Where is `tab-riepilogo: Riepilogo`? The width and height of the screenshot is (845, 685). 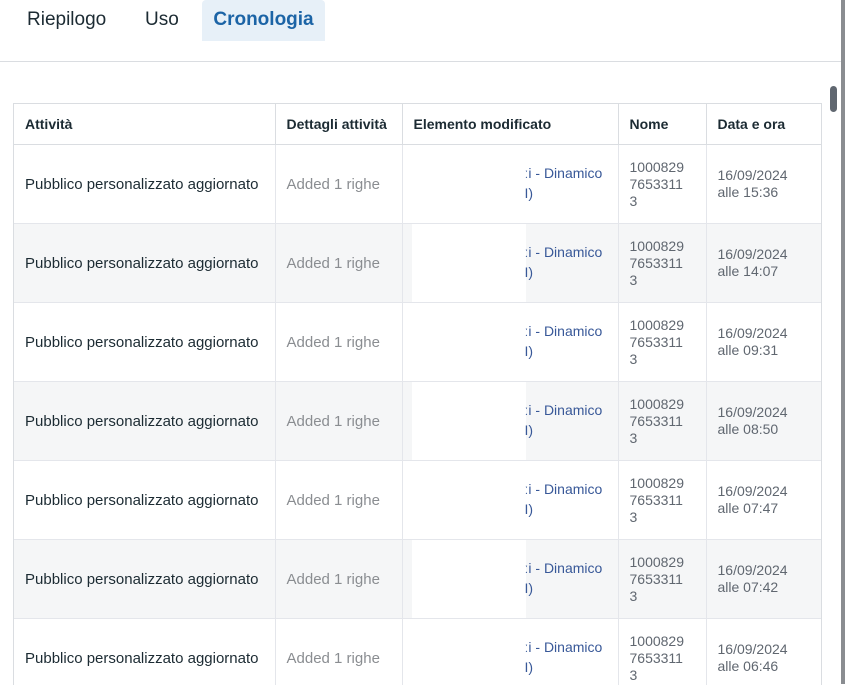 tab-riepilogo: Riepilogo is located at coordinates (66, 20).